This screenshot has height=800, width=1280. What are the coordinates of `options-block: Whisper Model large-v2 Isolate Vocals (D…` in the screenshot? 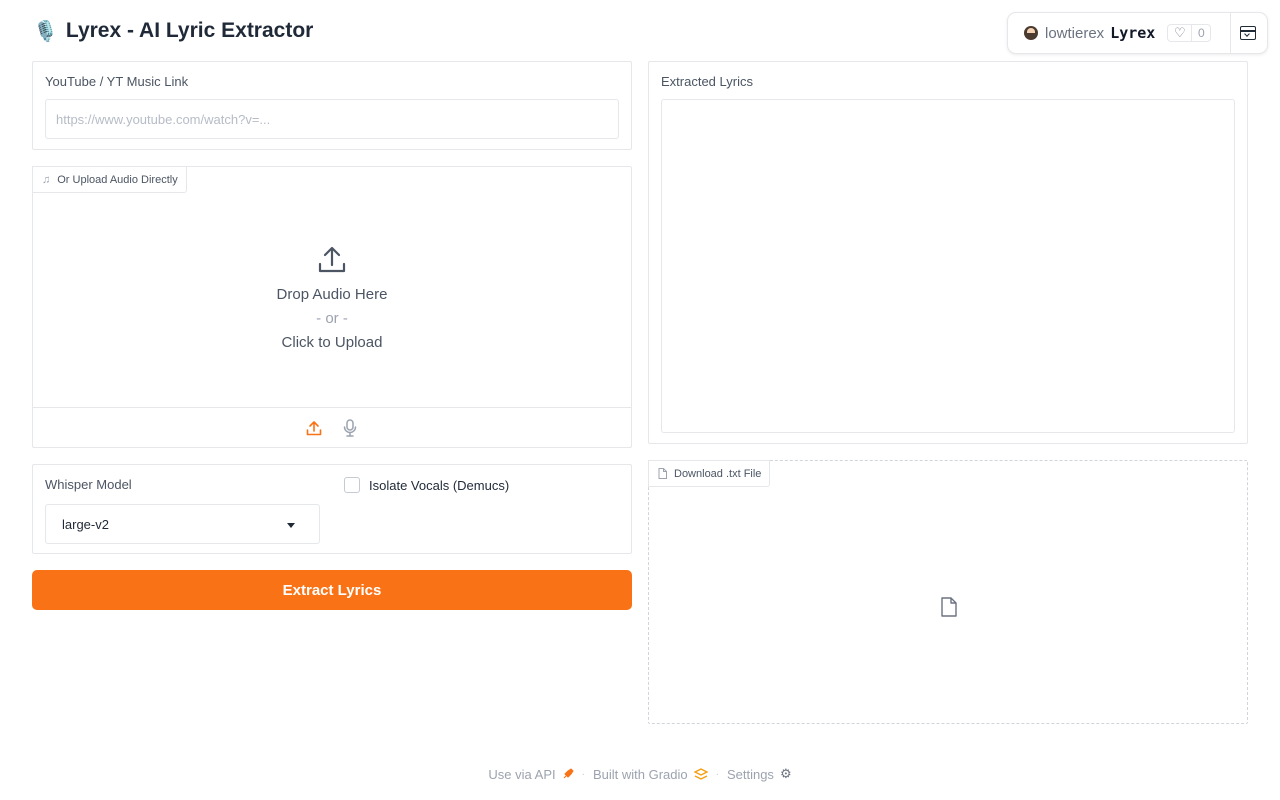 It's located at (332, 509).